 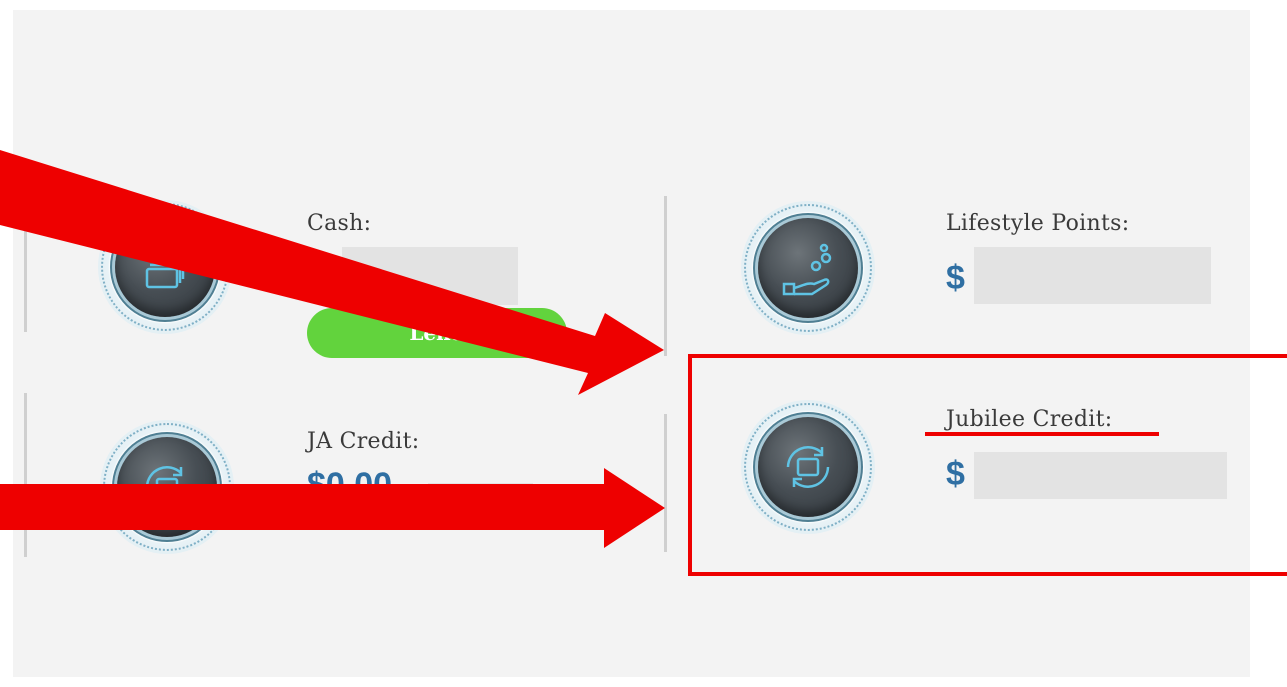 What do you see at coordinates (332, 508) in the screenshot?
I see `annotation-arrow-horizontal` at bounding box center [332, 508].